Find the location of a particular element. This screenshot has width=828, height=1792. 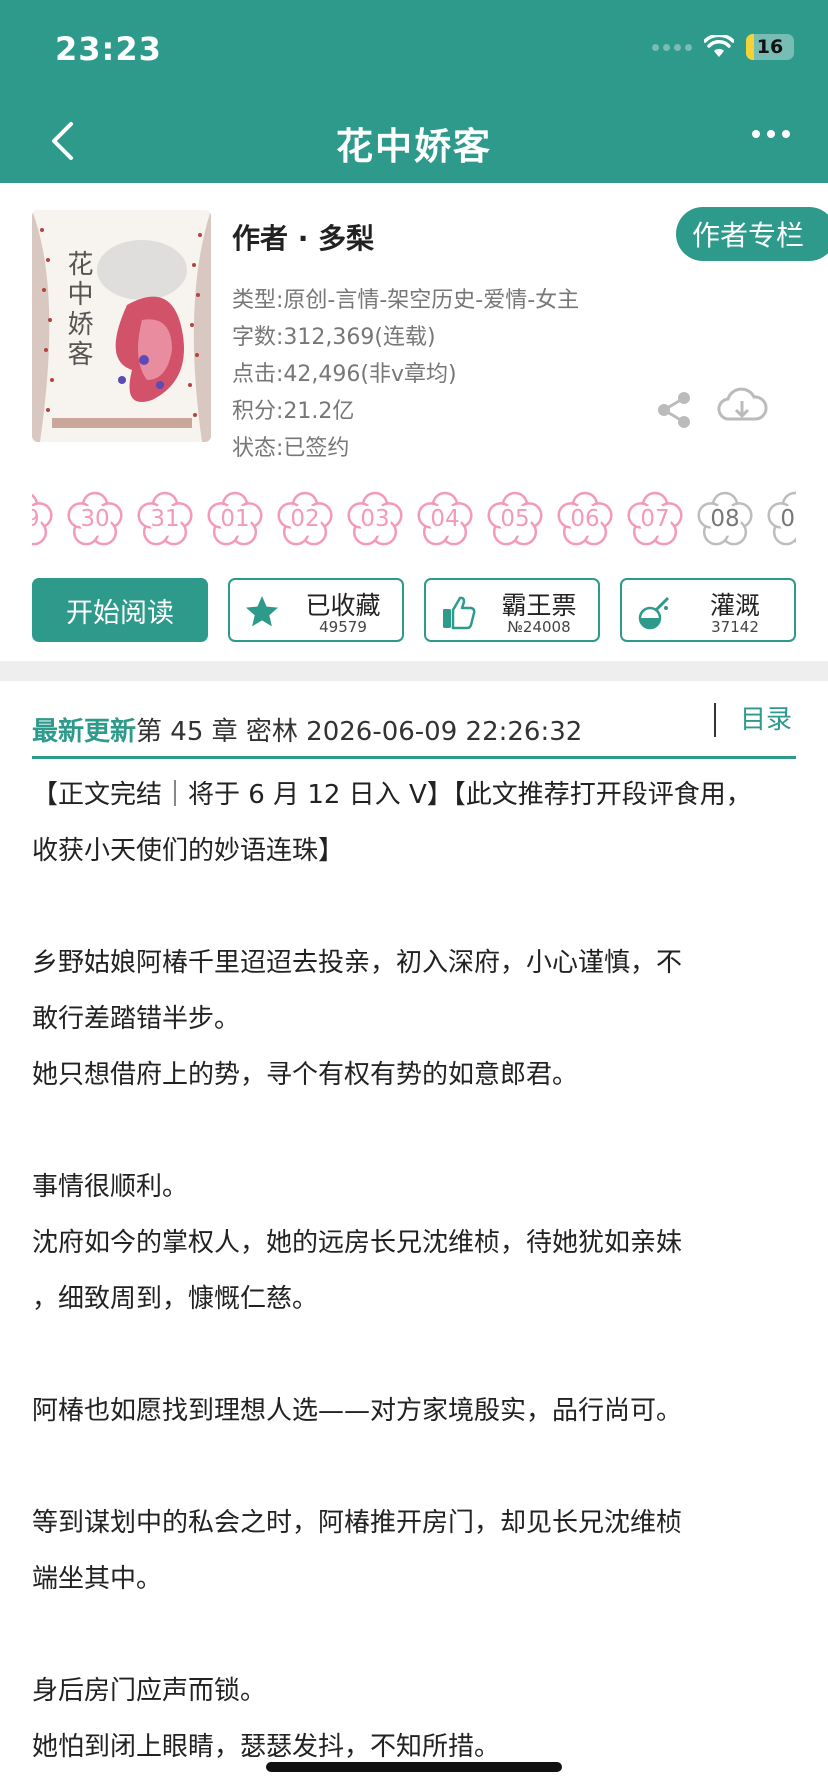

star-icon is located at coordinates (262, 611).